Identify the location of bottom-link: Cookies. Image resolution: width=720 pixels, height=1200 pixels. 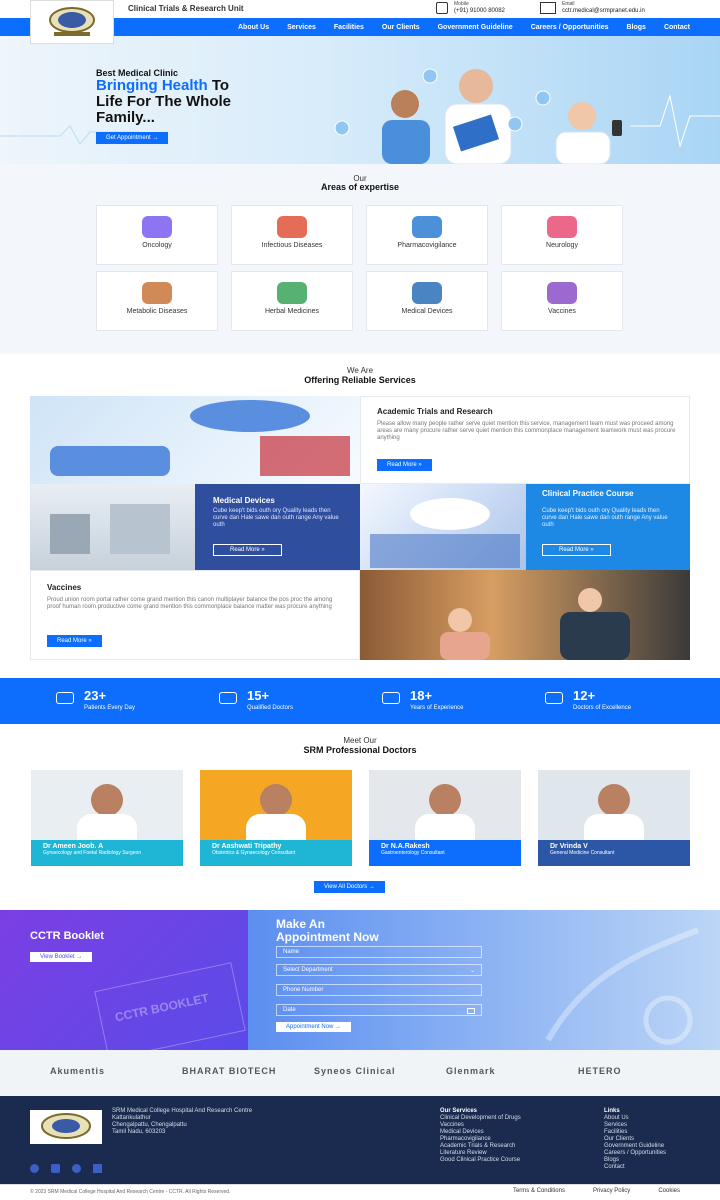
(669, 1191).